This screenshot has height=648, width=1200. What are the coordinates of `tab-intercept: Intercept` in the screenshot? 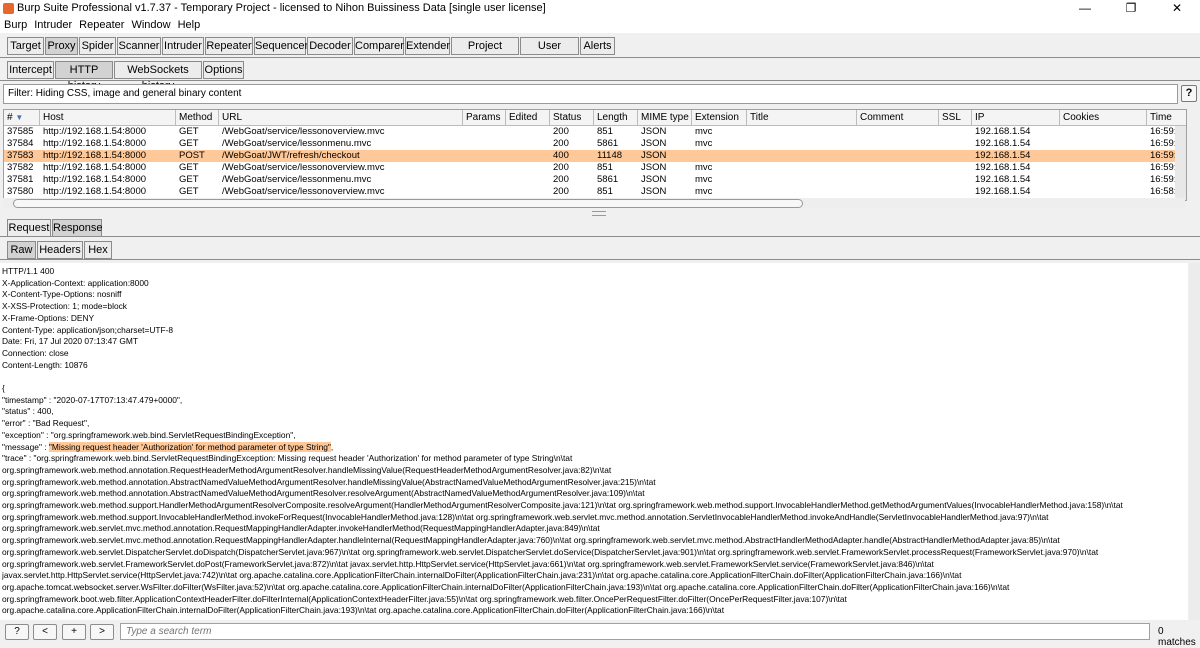 It's located at (30, 70).